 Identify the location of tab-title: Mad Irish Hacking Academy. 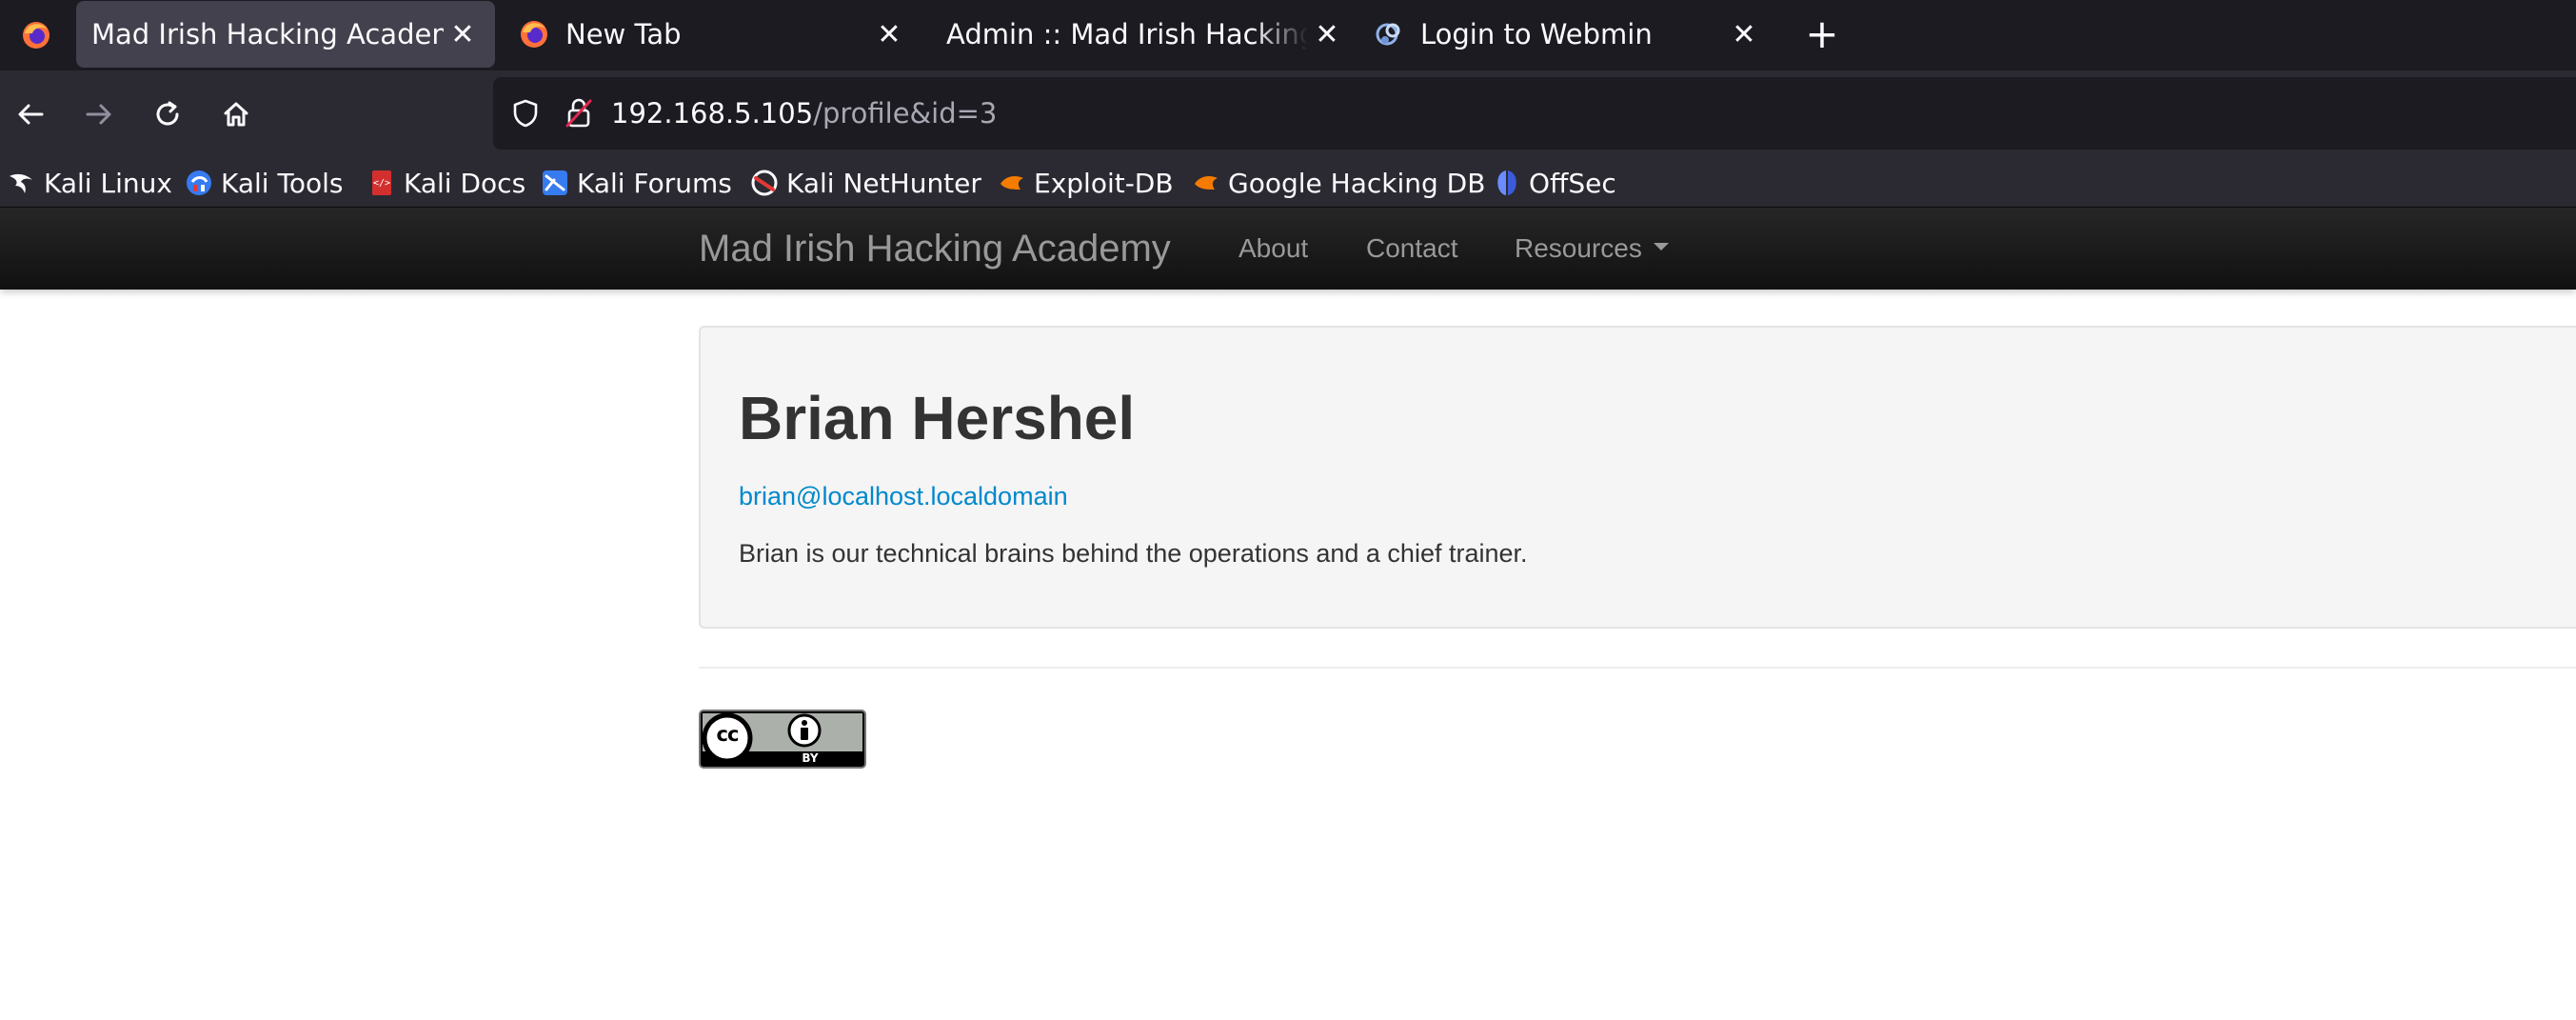
(268, 34).